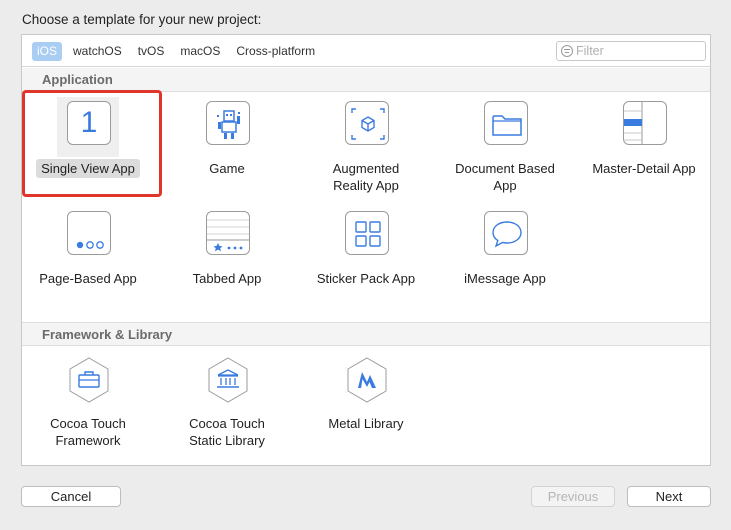 The width and height of the screenshot is (731, 530). I want to click on template-metal-library: Metal Library, so click(366, 398).